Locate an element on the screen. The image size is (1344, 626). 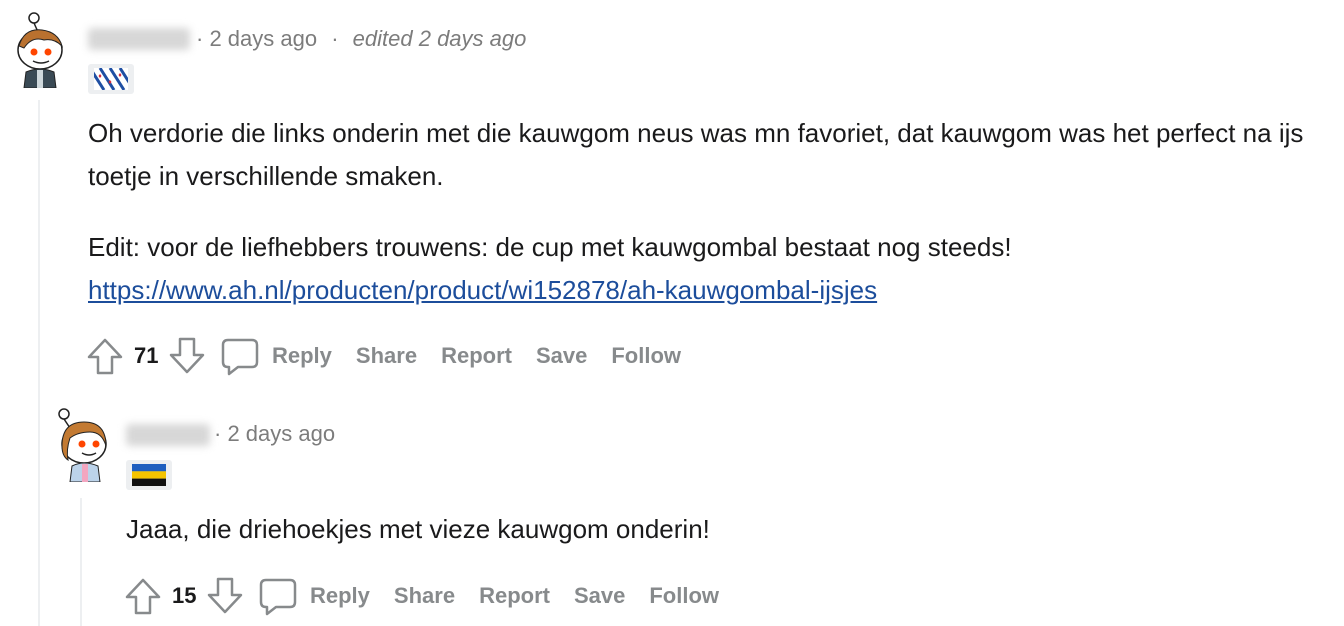
frisian-flag-icon is located at coordinates (111, 79).